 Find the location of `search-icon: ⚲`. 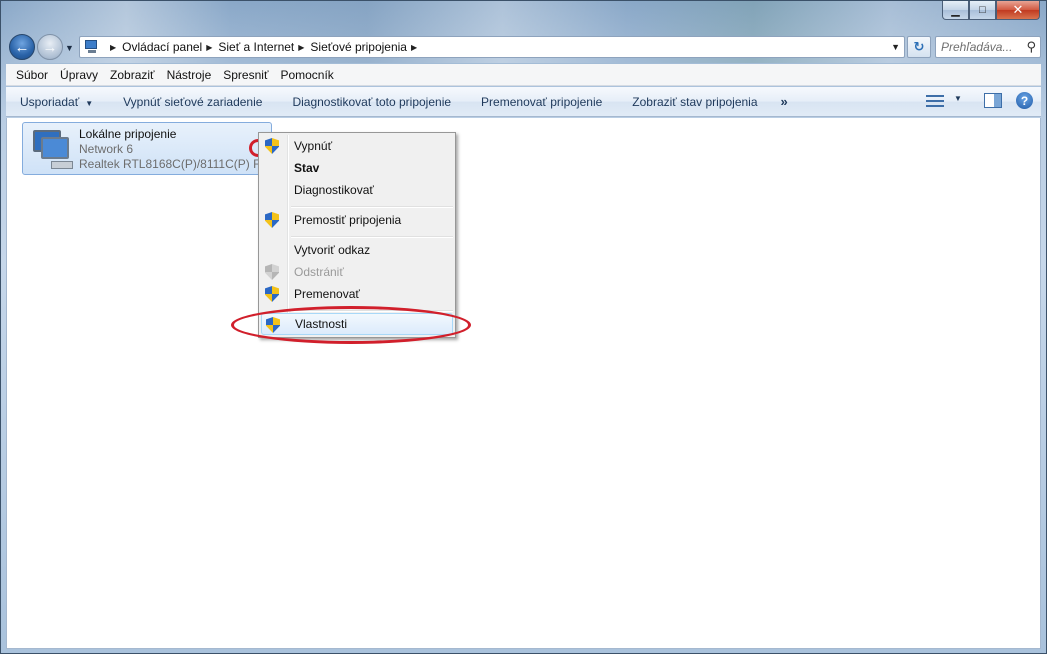

search-icon: ⚲ is located at coordinates (1031, 47).